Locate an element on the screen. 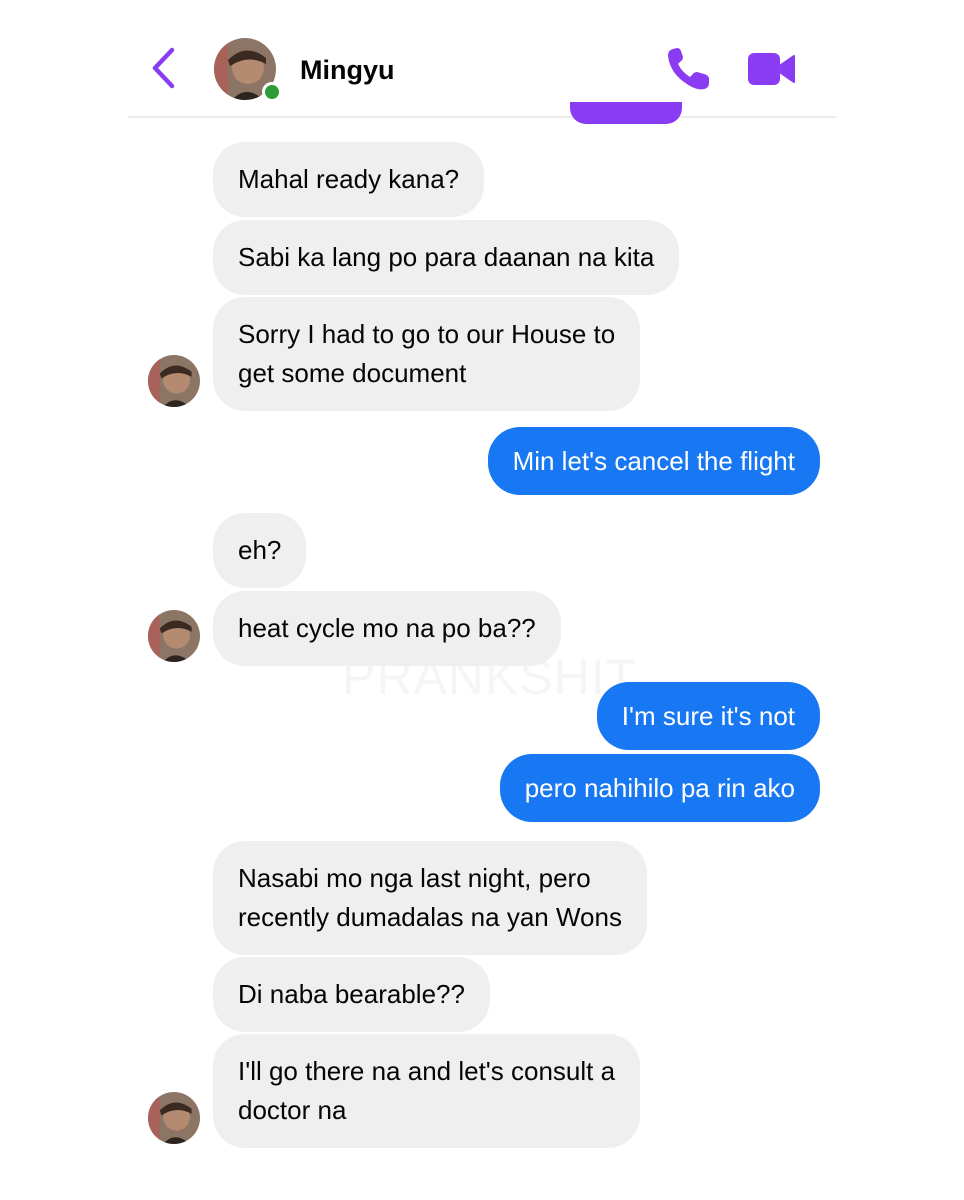 This screenshot has width=964, height=1200. chat-header: Mingyu is located at coordinates (482, 59).